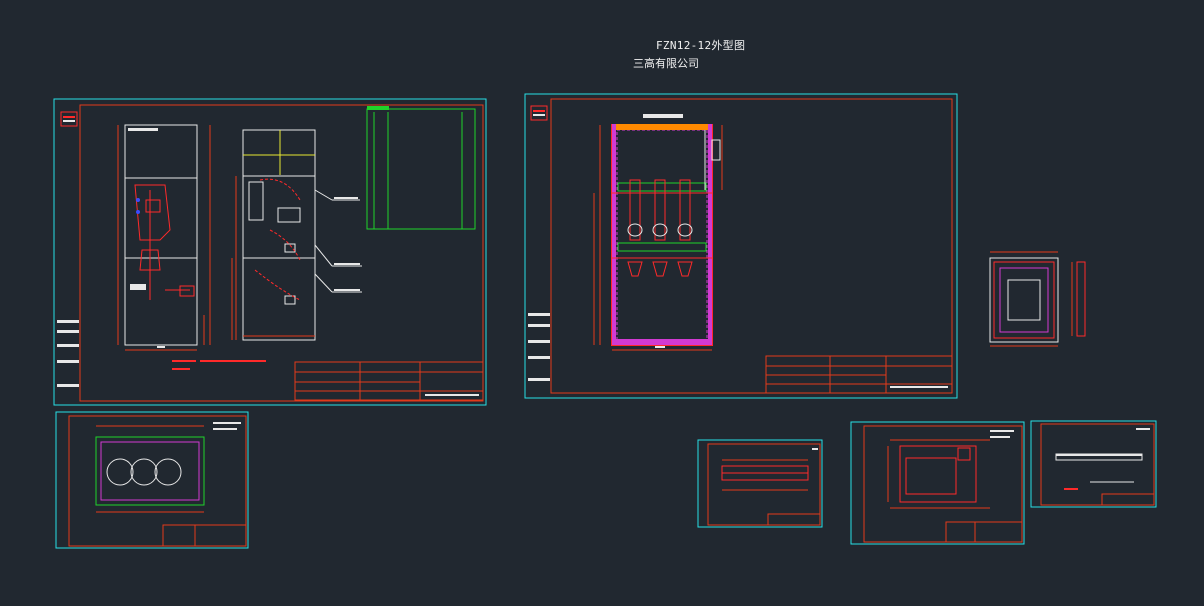  Describe the element at coordinates (1037, 299) in the screenshot. I see `sheet-panel-detail` at that location.